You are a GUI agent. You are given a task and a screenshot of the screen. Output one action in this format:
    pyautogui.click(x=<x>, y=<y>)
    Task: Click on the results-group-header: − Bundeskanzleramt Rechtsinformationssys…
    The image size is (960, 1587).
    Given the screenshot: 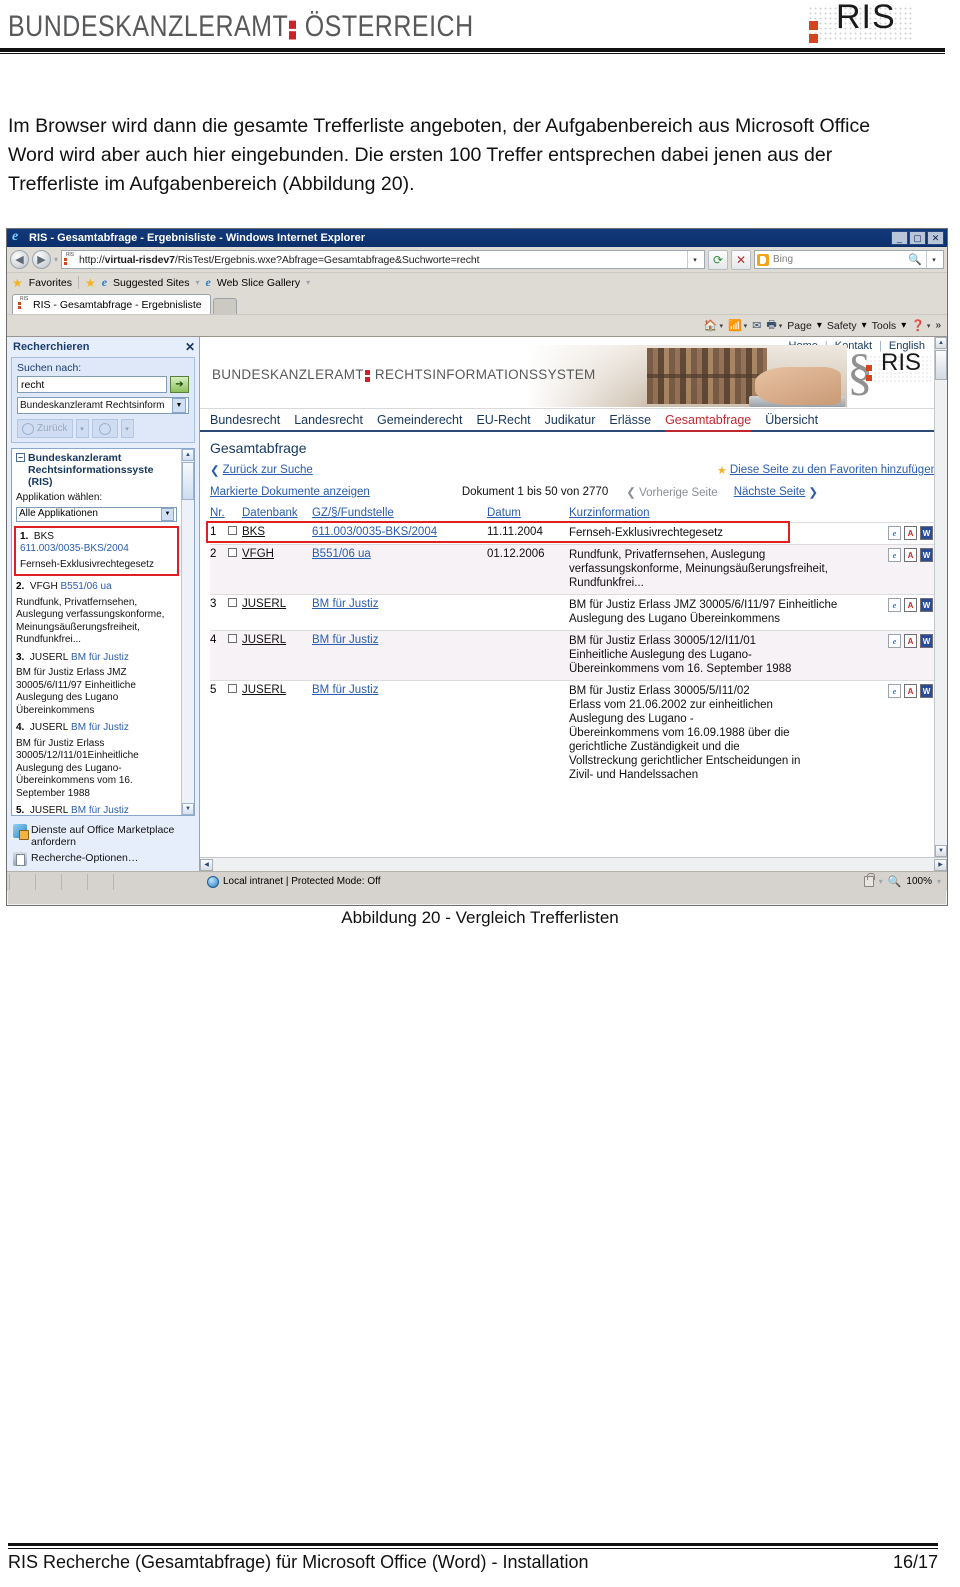 What is the action you would take?
    pyautogui.click(x=96, y=470)
    